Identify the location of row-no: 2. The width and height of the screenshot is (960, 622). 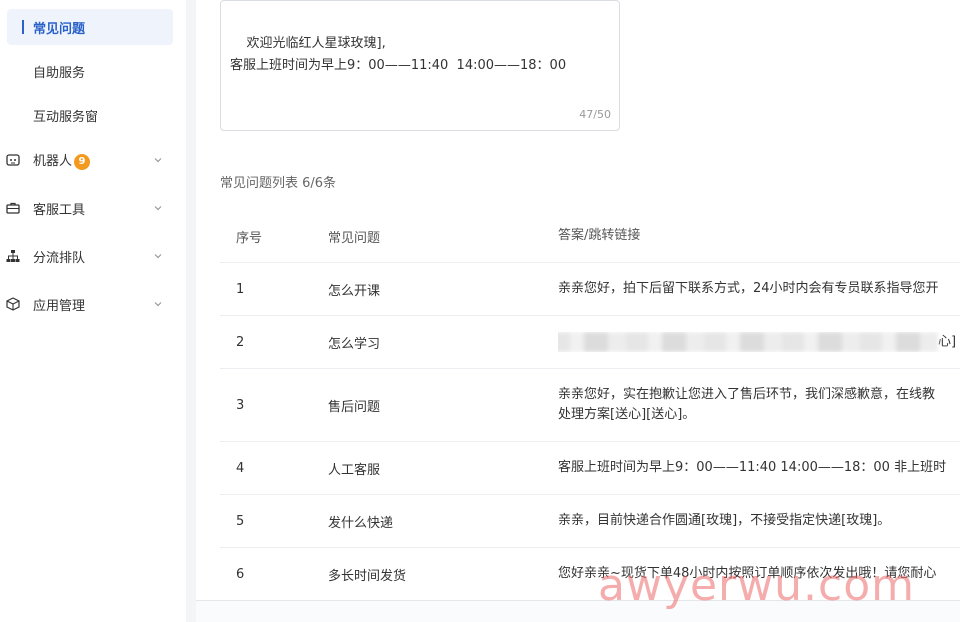
(240, 342).